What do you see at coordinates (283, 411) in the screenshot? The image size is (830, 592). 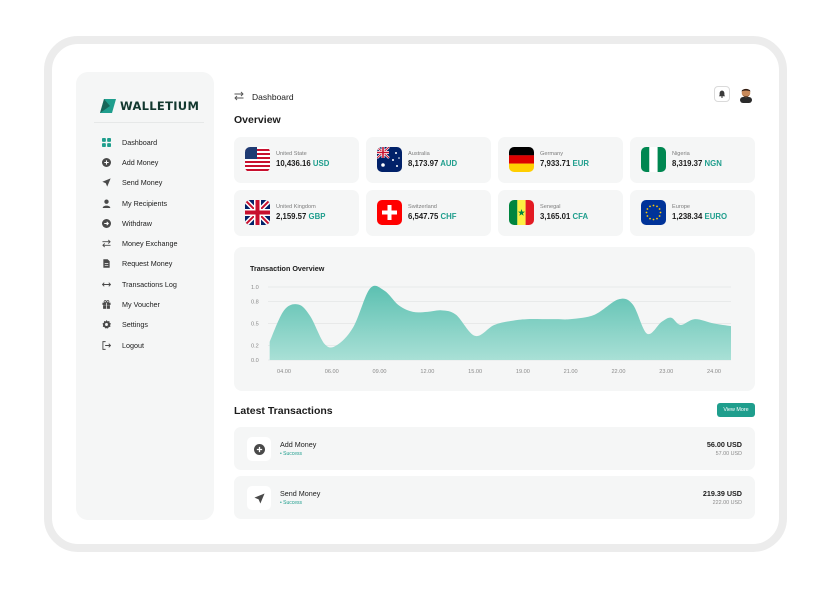 I see `latest-transactions-title: Latest Transactions` at bounding box center [283, 411].